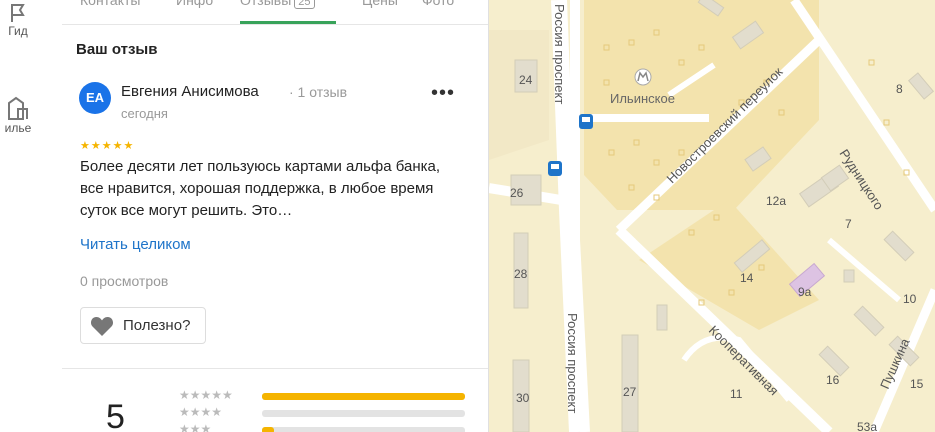 The height and width of the screenshot is (432, 935). Describe the element at coordinates (526, 80) in the screenshot. I see `house-number: 24` at that location.